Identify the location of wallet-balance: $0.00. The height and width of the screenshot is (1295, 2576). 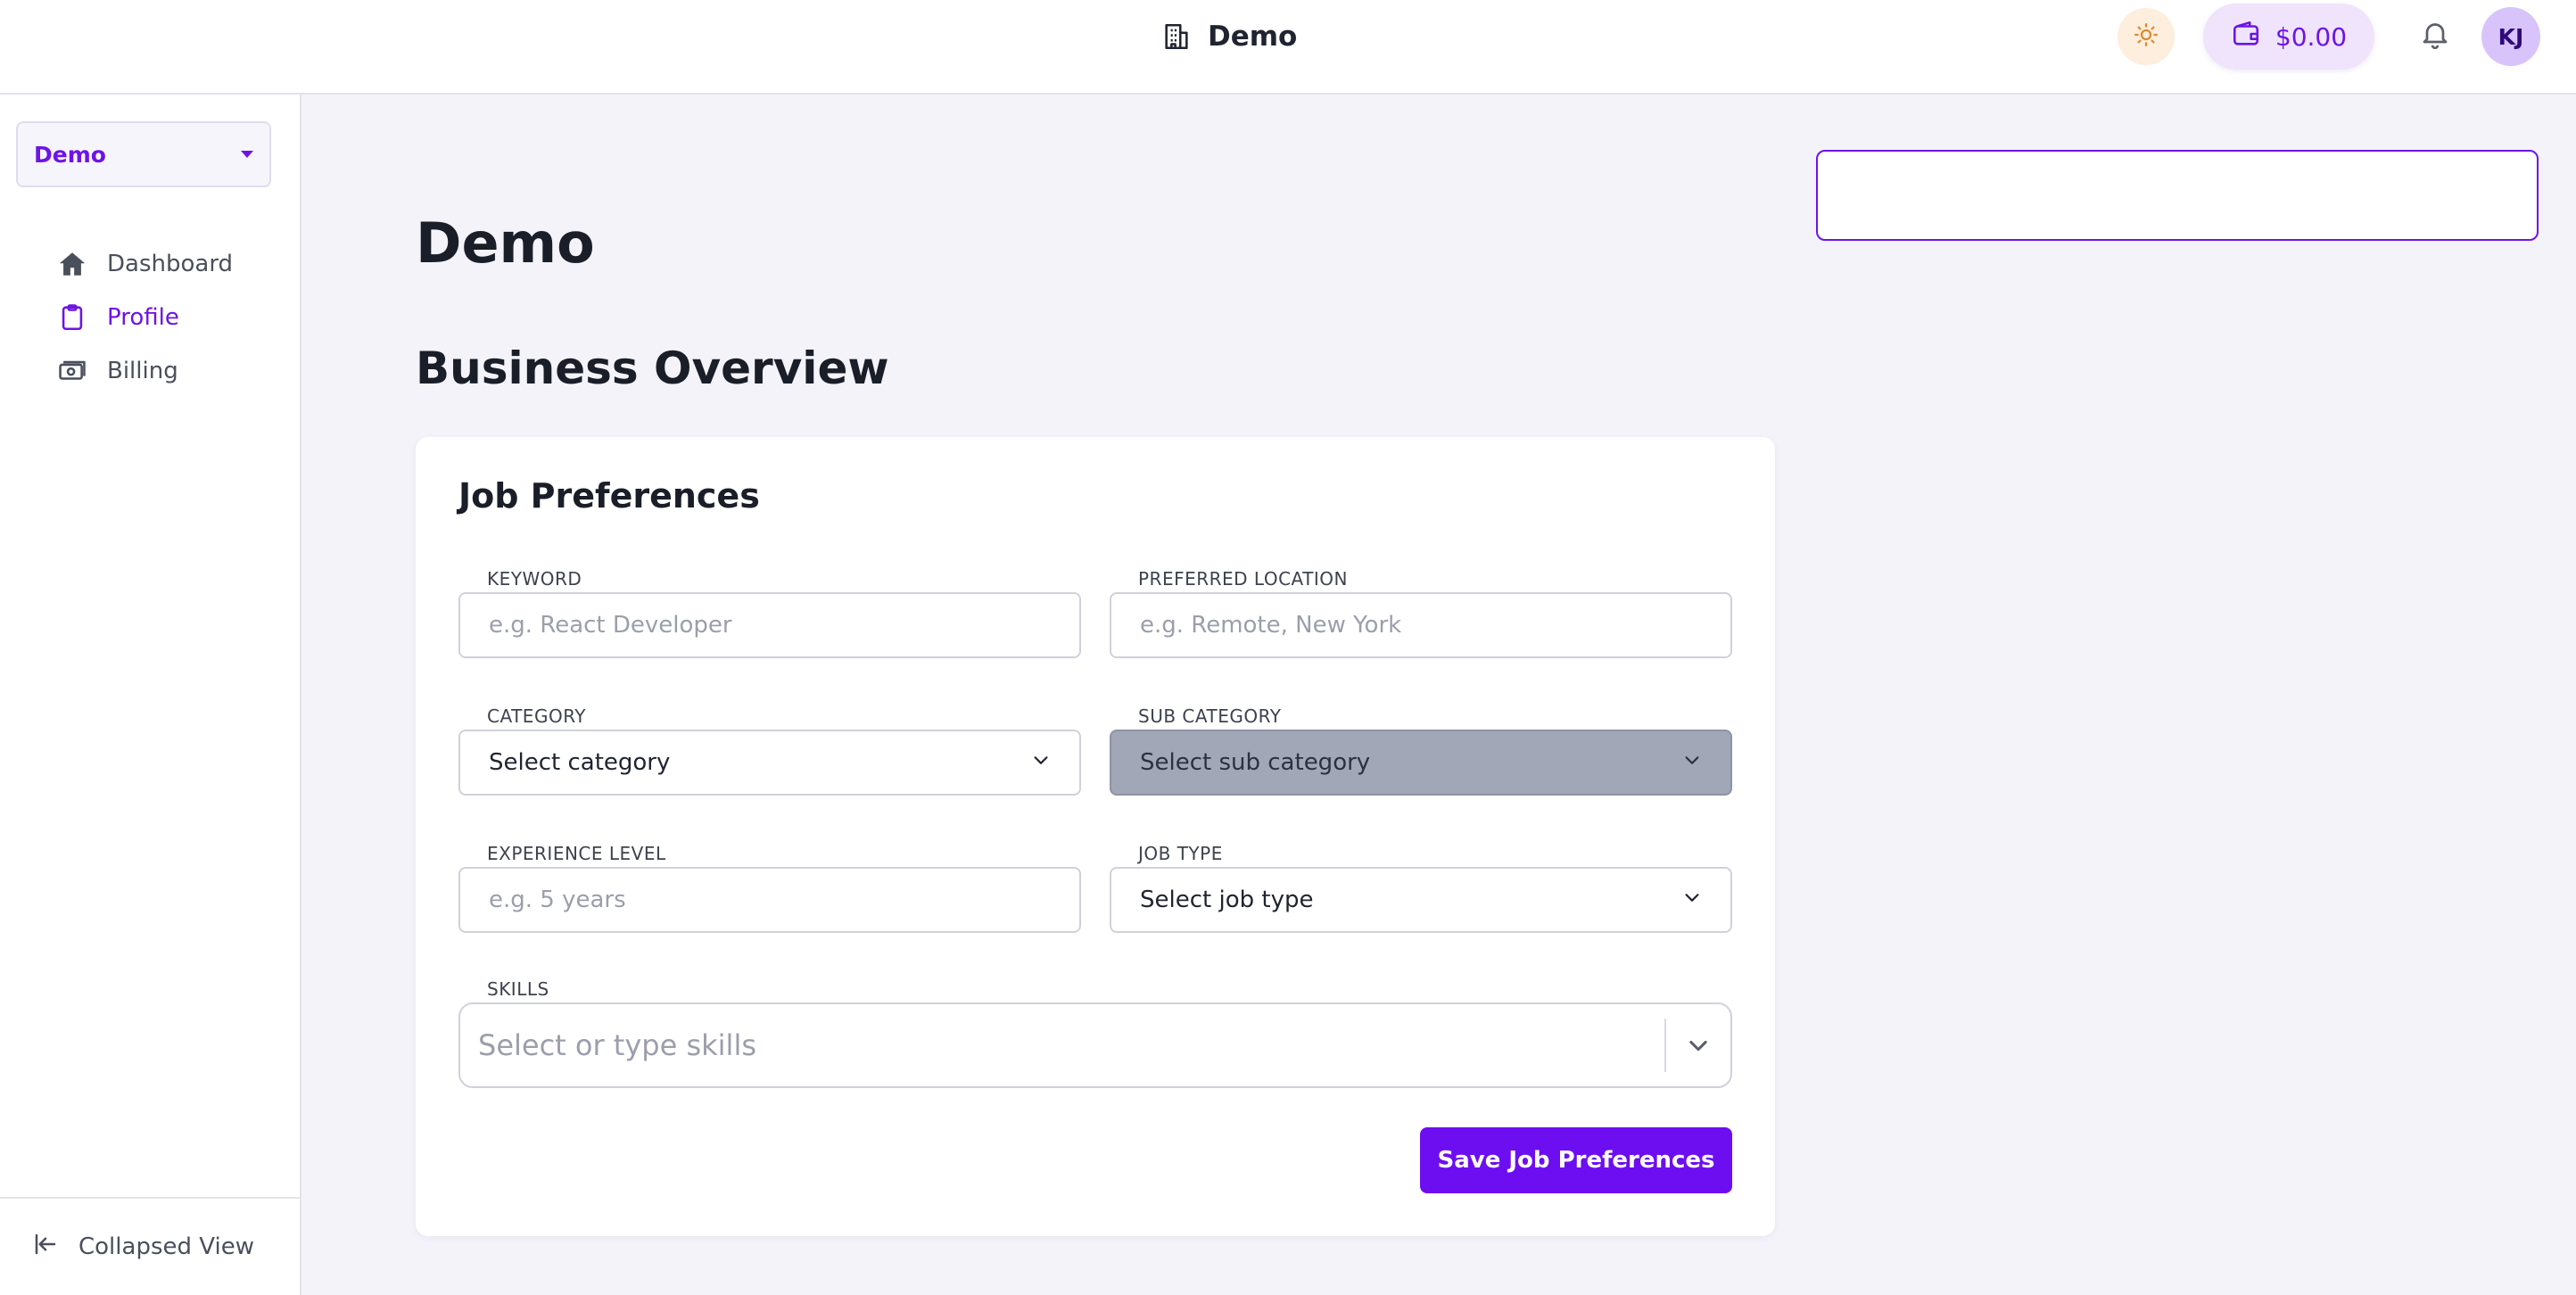
(2311, 36).